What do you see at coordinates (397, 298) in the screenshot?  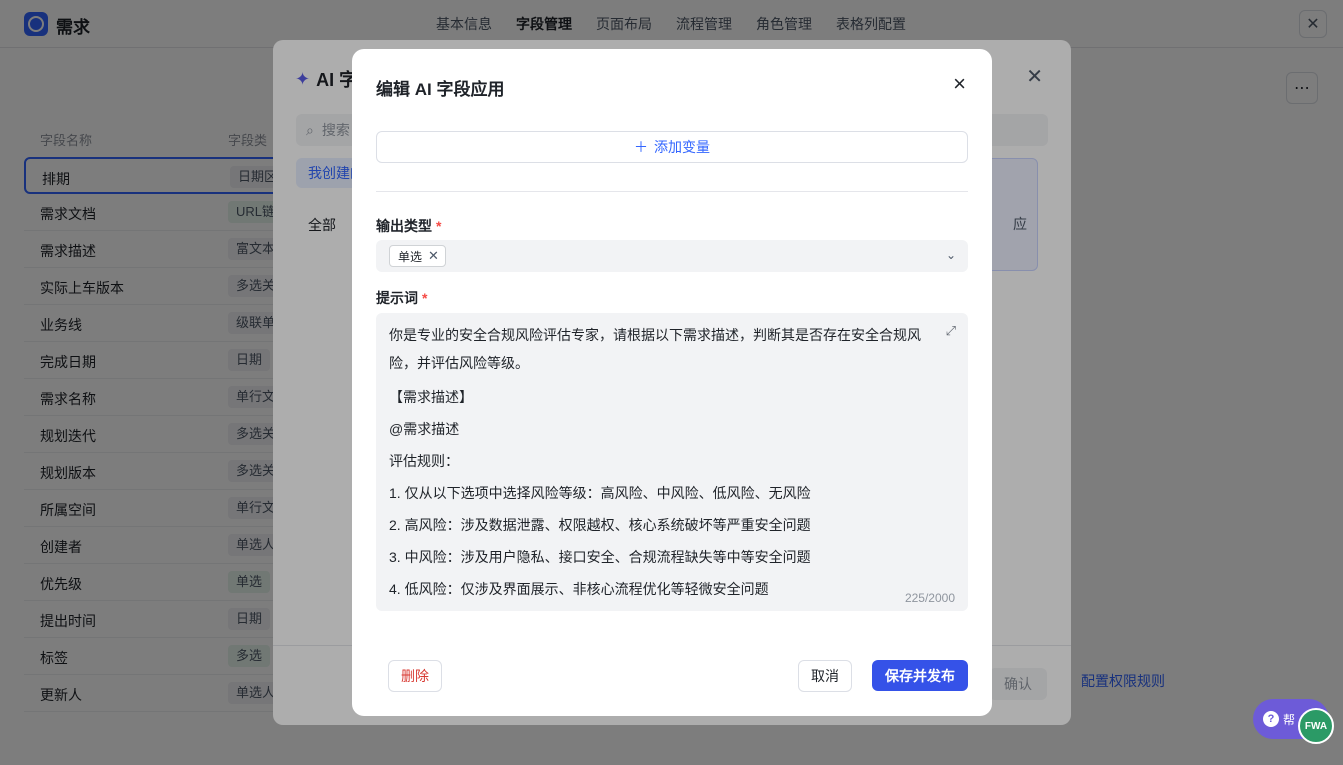 I see `prompt-label-text: 提示词` at bounding box center [397, 298].